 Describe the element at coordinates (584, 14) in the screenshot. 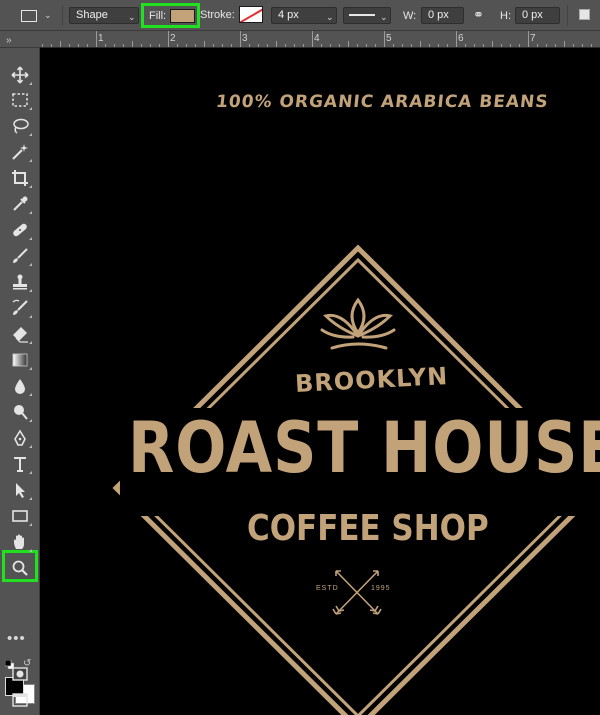

I see `path-operations-icon` at that location.